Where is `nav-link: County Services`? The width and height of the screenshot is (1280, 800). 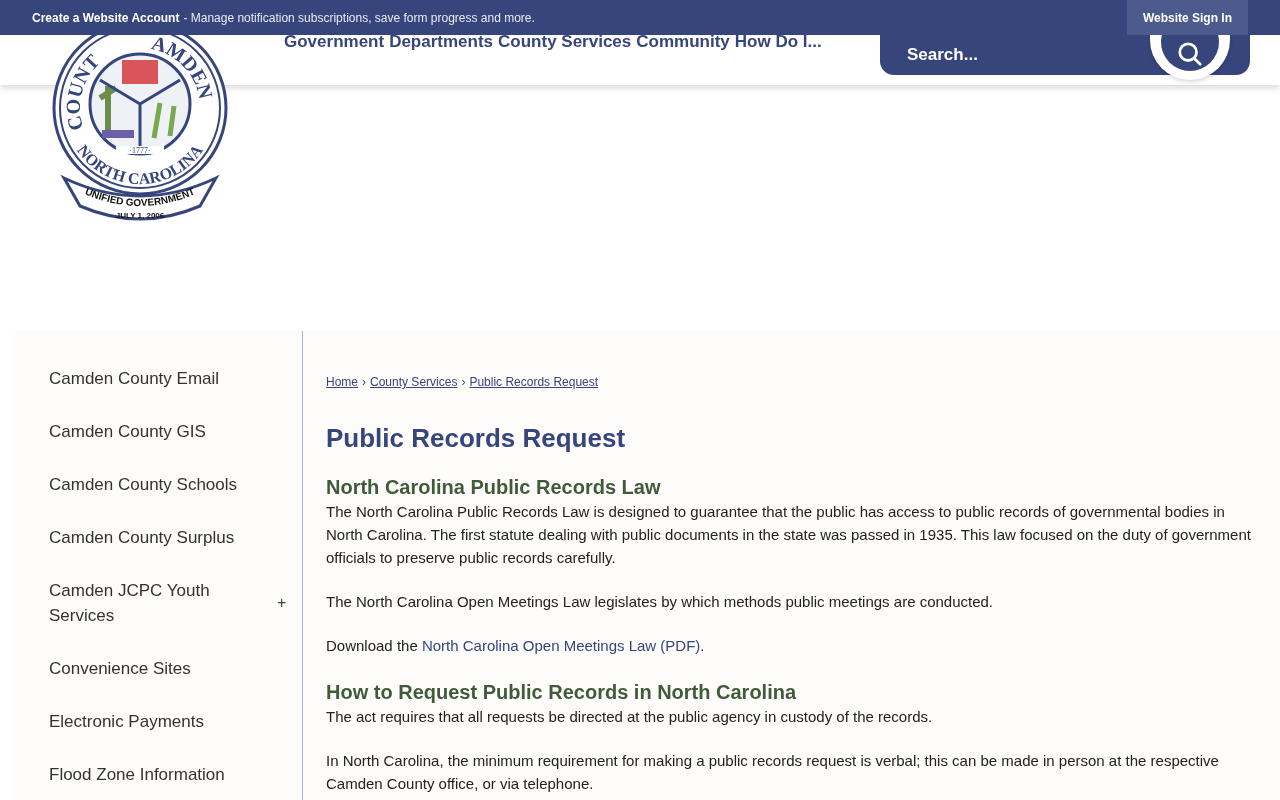 nav-link: County Services is located at coordinates (565, 42).